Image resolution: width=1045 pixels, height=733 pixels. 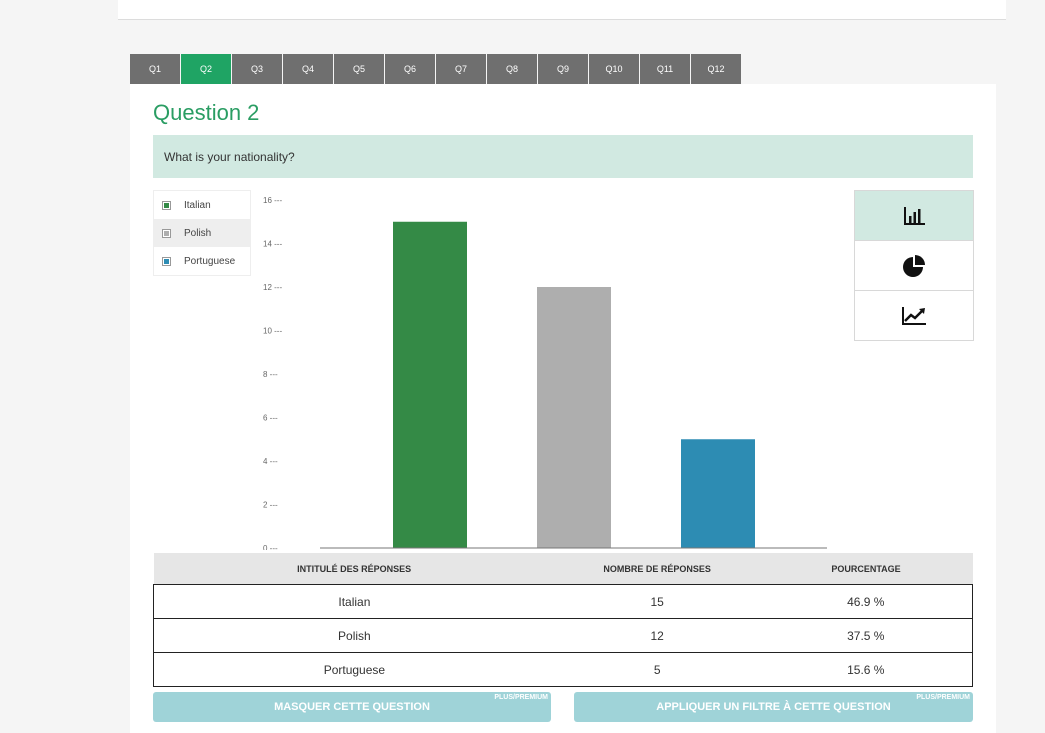 I want to click on bar-chart-icon, so click(x=914, y=215).